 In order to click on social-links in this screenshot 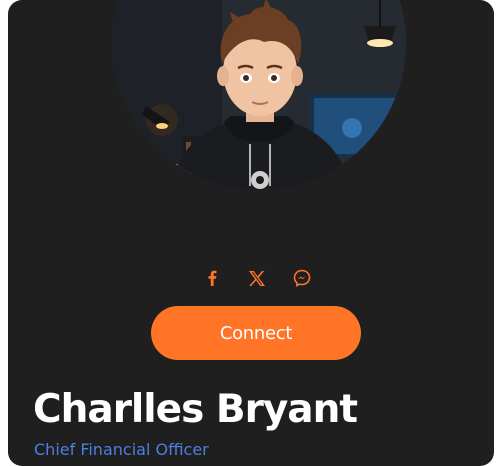, I will do `click(251, 278)`.